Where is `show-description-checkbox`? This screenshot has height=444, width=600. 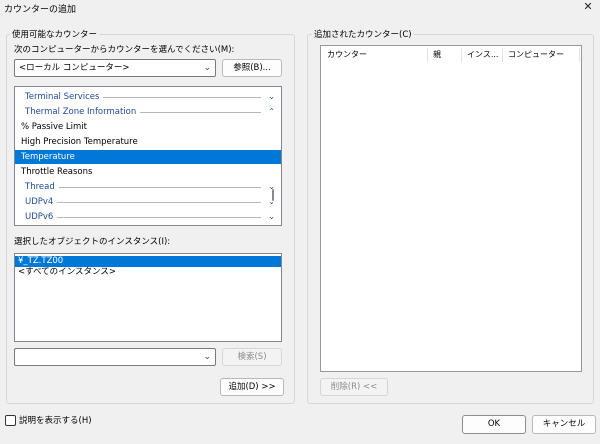
show-description-checkbox is located at coordinates (10, 420).